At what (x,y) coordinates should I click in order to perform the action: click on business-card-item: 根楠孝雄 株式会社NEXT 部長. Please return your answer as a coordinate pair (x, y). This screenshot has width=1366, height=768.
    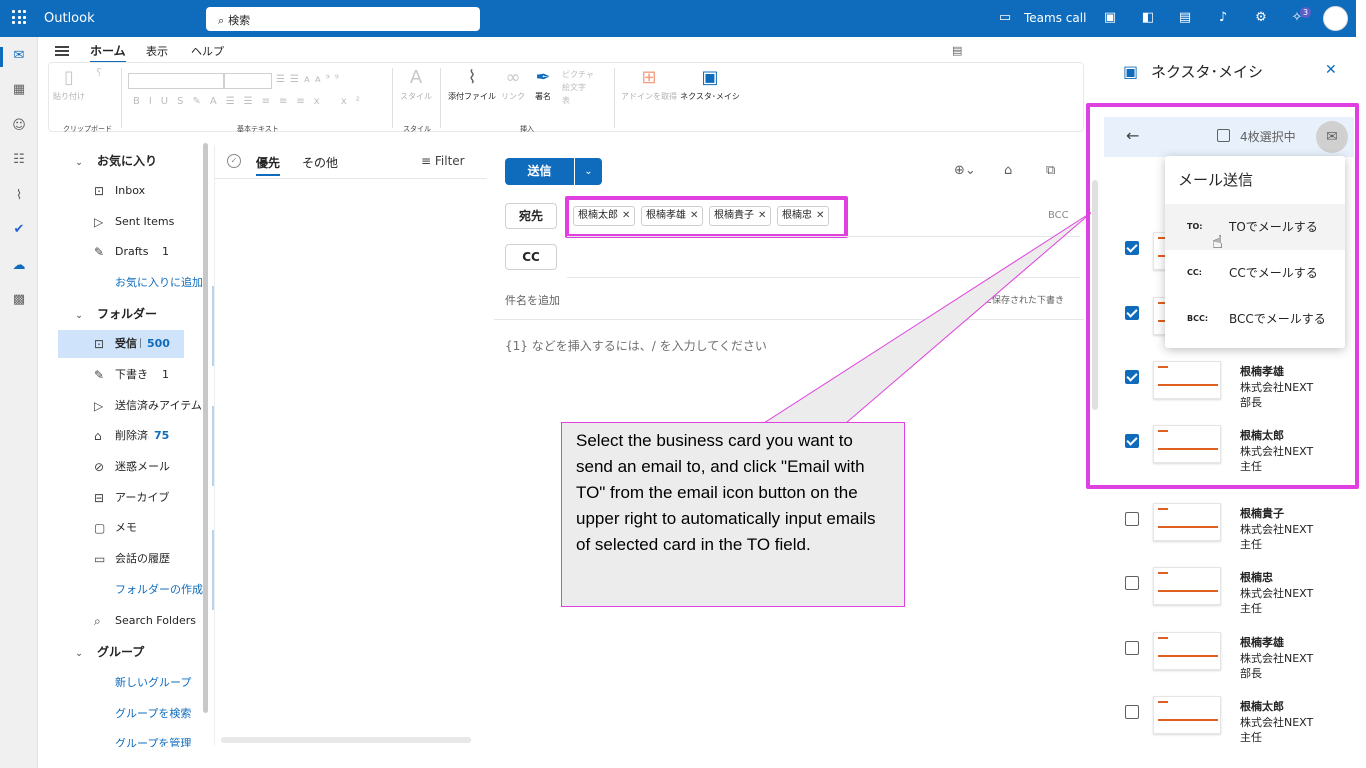
    Looking at the image, I should click on (1235, 664).